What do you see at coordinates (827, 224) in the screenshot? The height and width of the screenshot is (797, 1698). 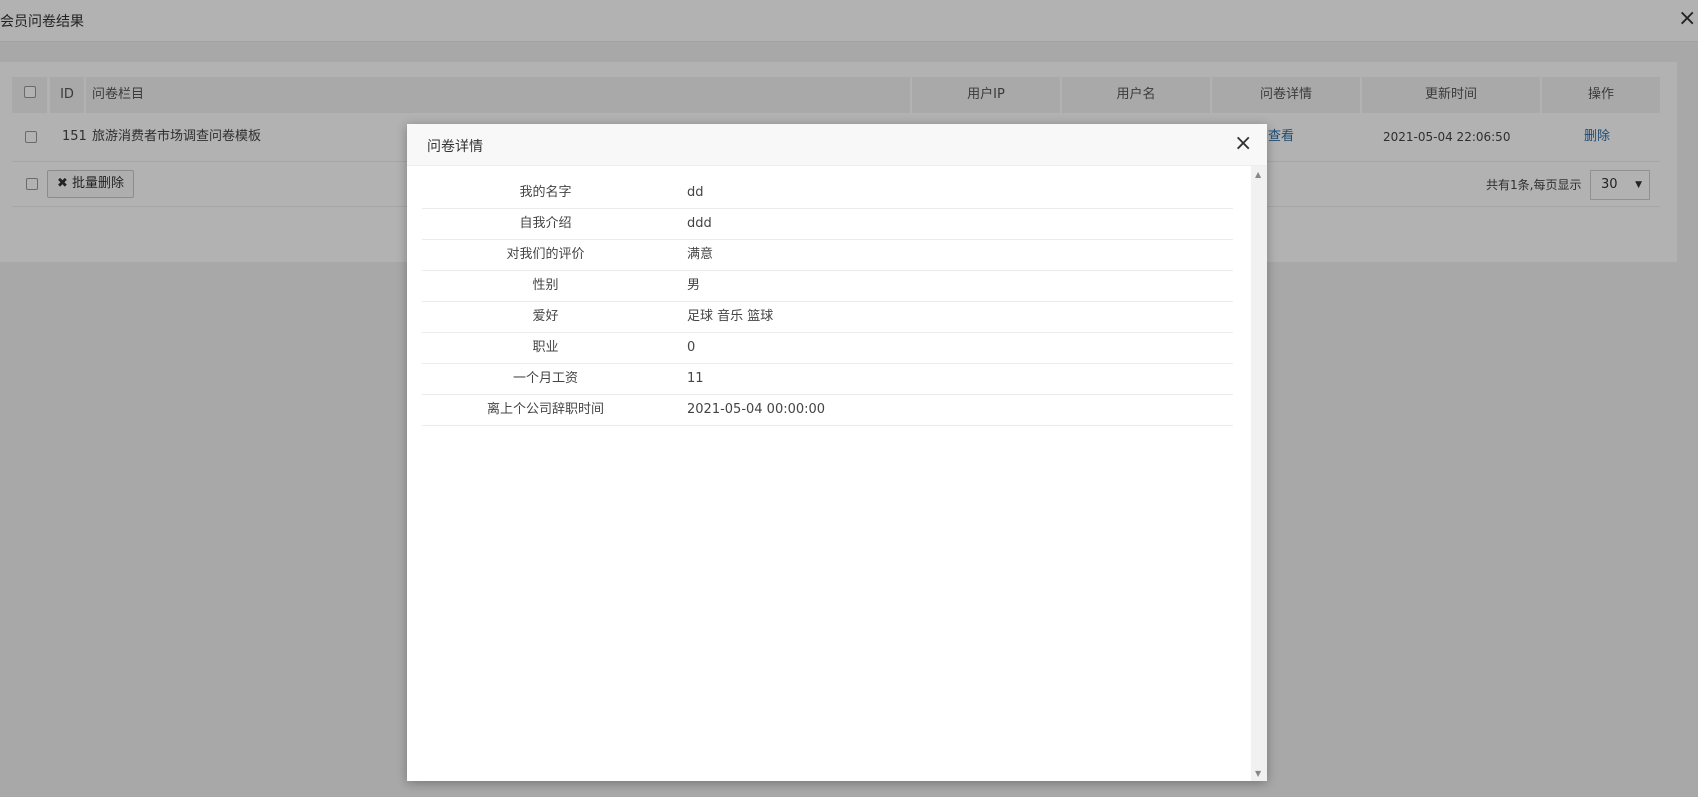 I see `detail-row: 自我介绍 ddd` at bounding box center [827, 224].